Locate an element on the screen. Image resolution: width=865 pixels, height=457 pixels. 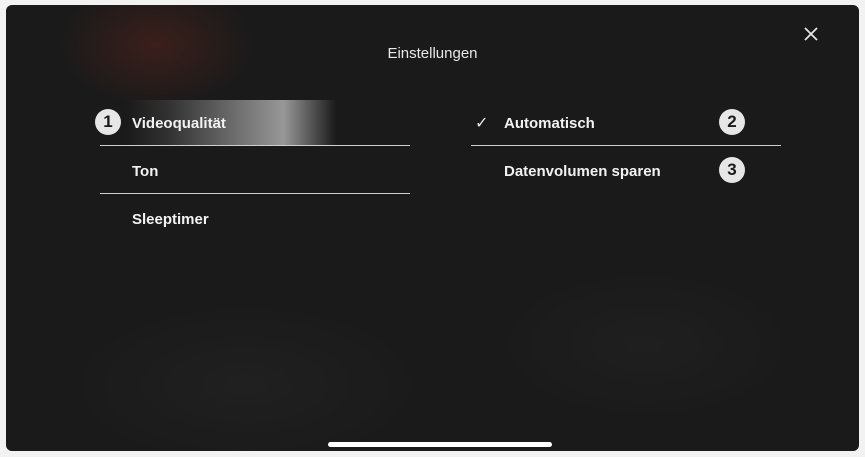
close-button is located at coordinates (811, 34).